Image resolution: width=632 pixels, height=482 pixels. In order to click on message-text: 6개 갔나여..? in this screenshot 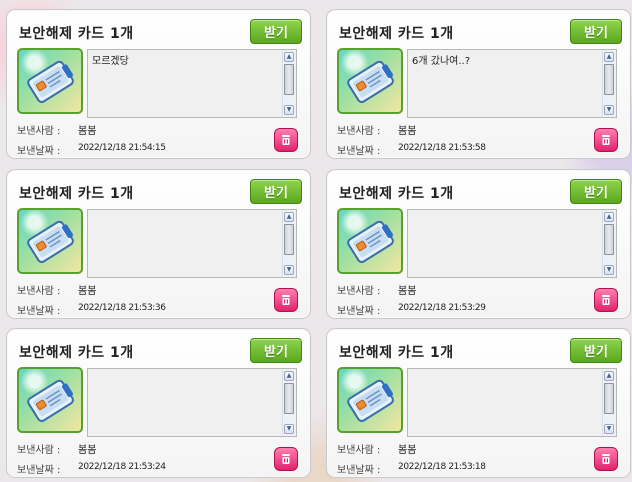, I will do `click(441, 61)`.